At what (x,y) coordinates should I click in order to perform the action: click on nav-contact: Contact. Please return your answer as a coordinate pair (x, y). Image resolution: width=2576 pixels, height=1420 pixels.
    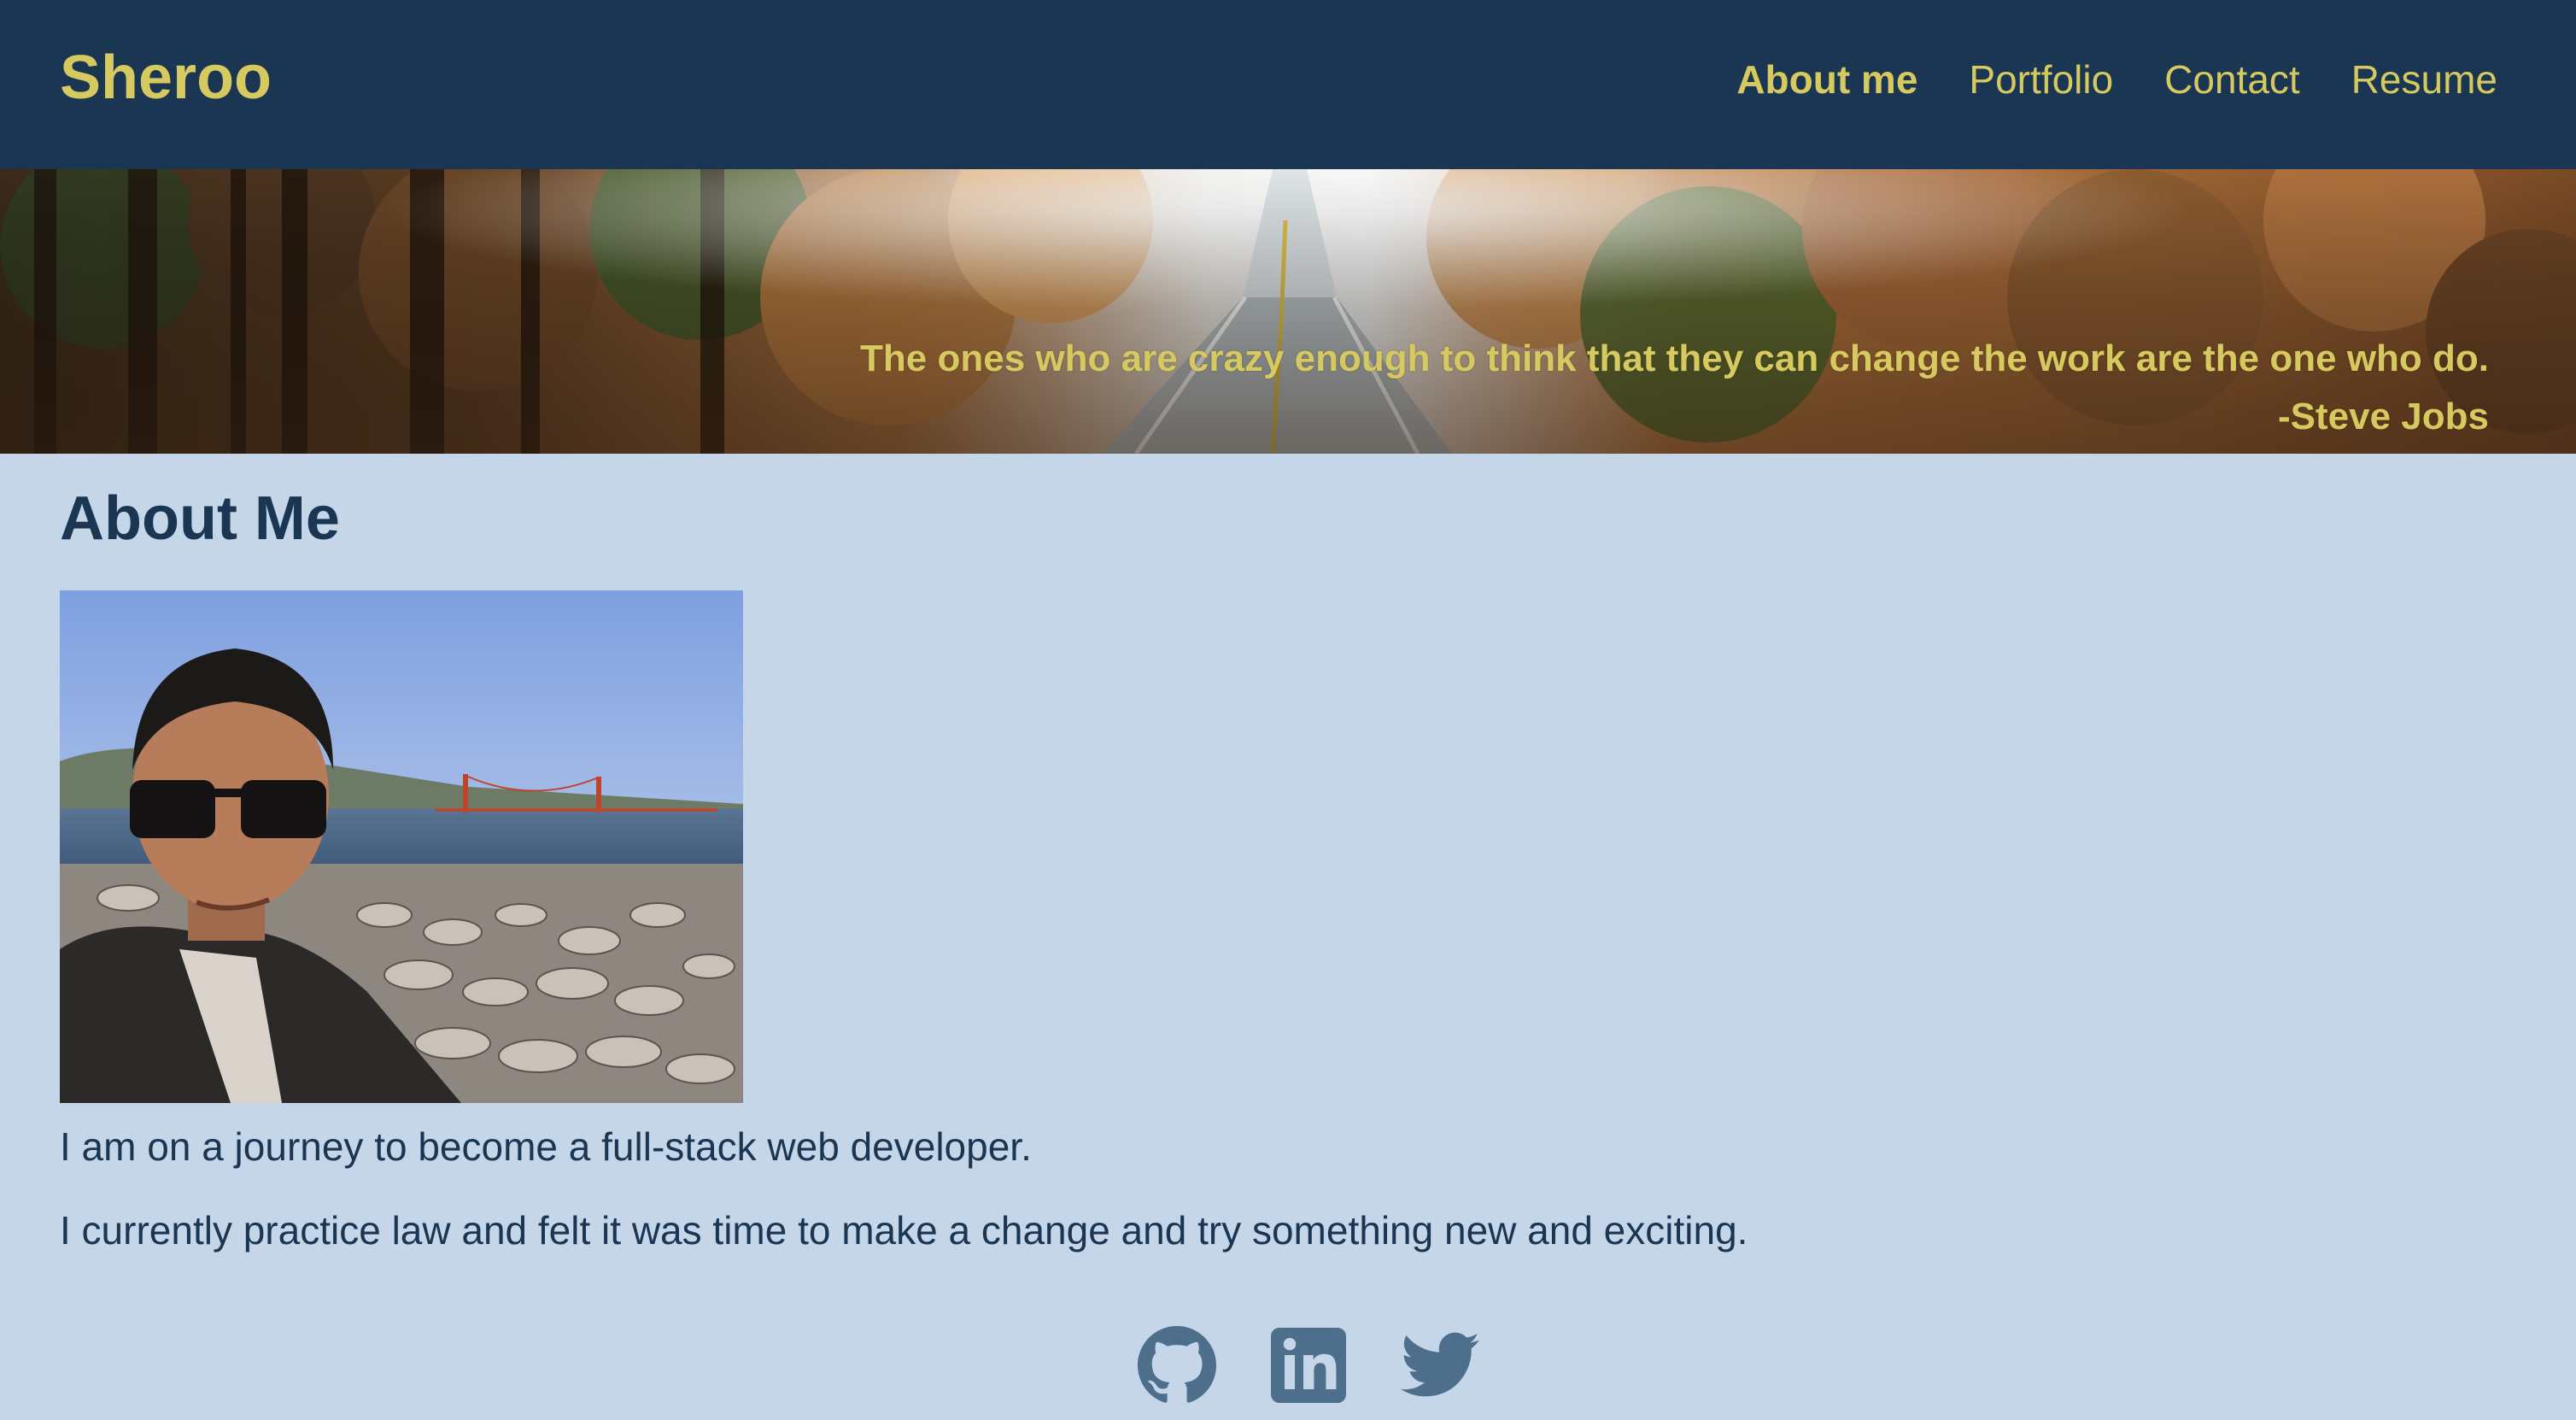
    Looking at the image, I should click on (2232, 79).